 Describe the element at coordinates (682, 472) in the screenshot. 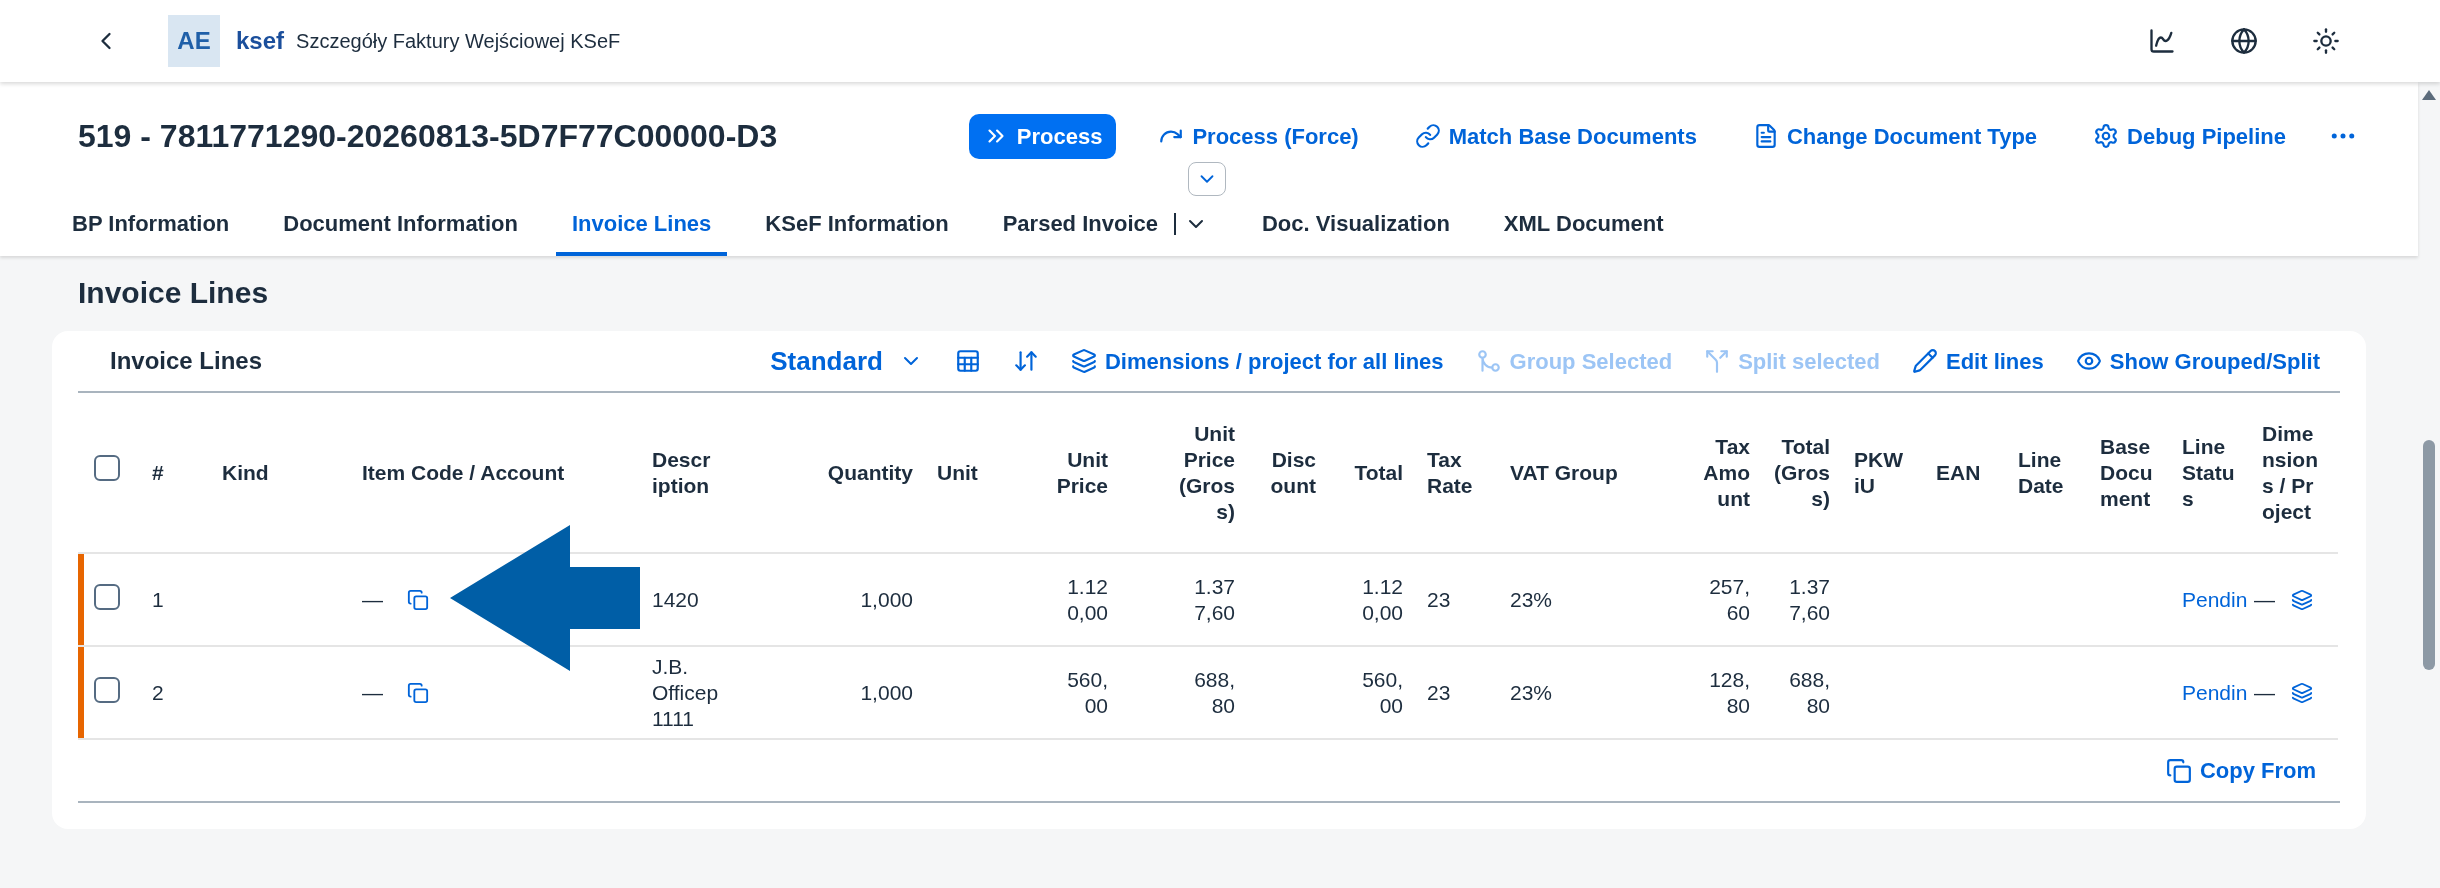

I see `column-header: Description` at that location.